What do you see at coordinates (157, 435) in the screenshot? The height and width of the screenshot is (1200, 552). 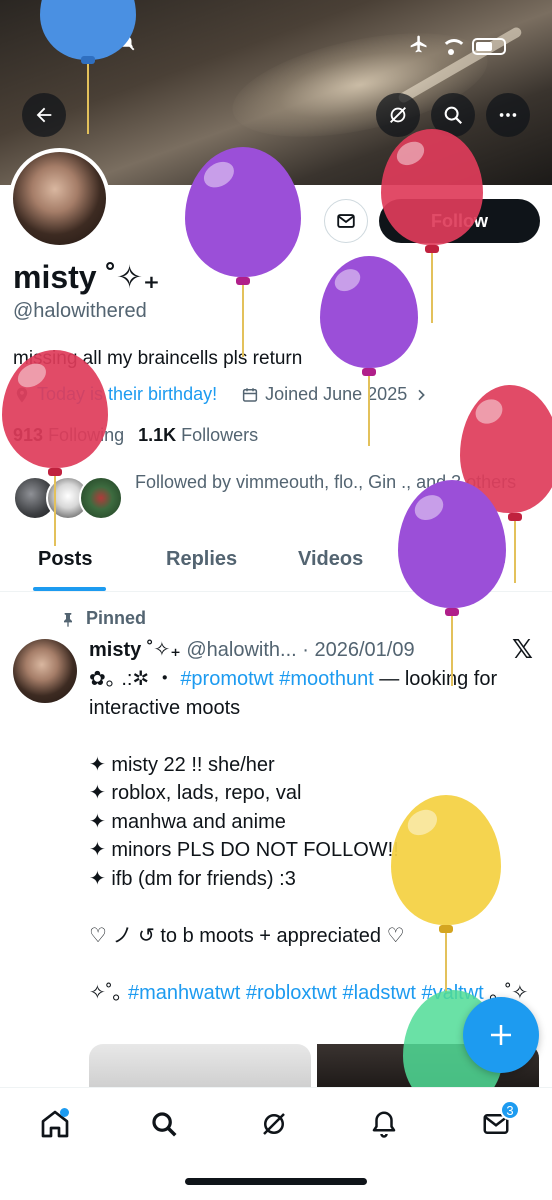 I see `followers-count: 1.1K` at bounding box center [157, 435].